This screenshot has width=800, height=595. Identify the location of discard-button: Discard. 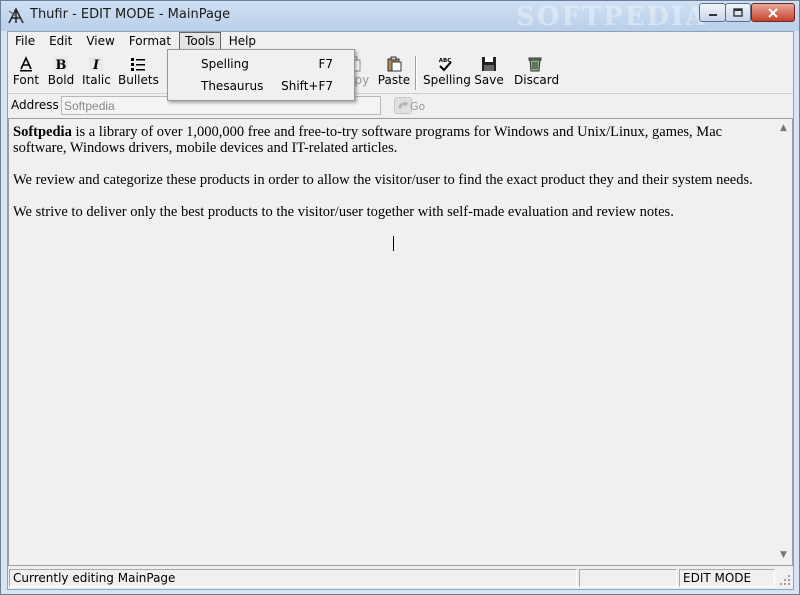
(537, 73).